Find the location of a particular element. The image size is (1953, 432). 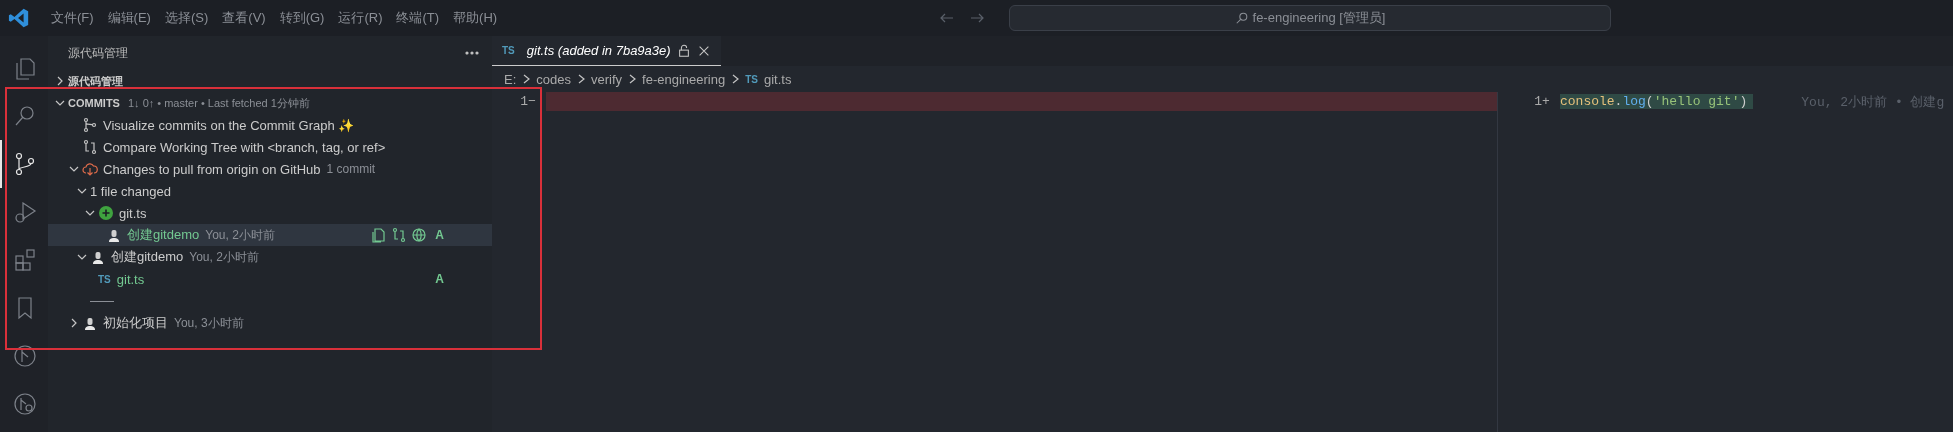

item-description: 1 commit is located at coordinates (351, 169).